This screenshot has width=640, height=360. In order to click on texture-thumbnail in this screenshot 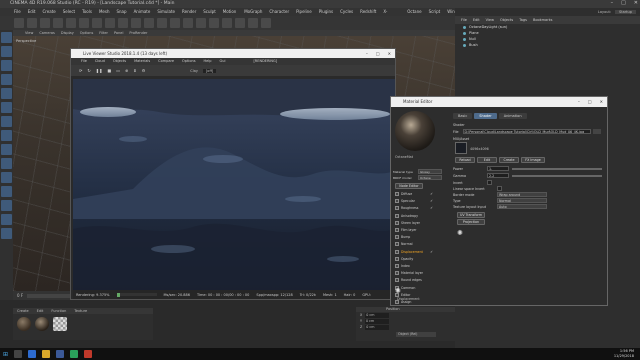, I will do `click(461, 148)`.